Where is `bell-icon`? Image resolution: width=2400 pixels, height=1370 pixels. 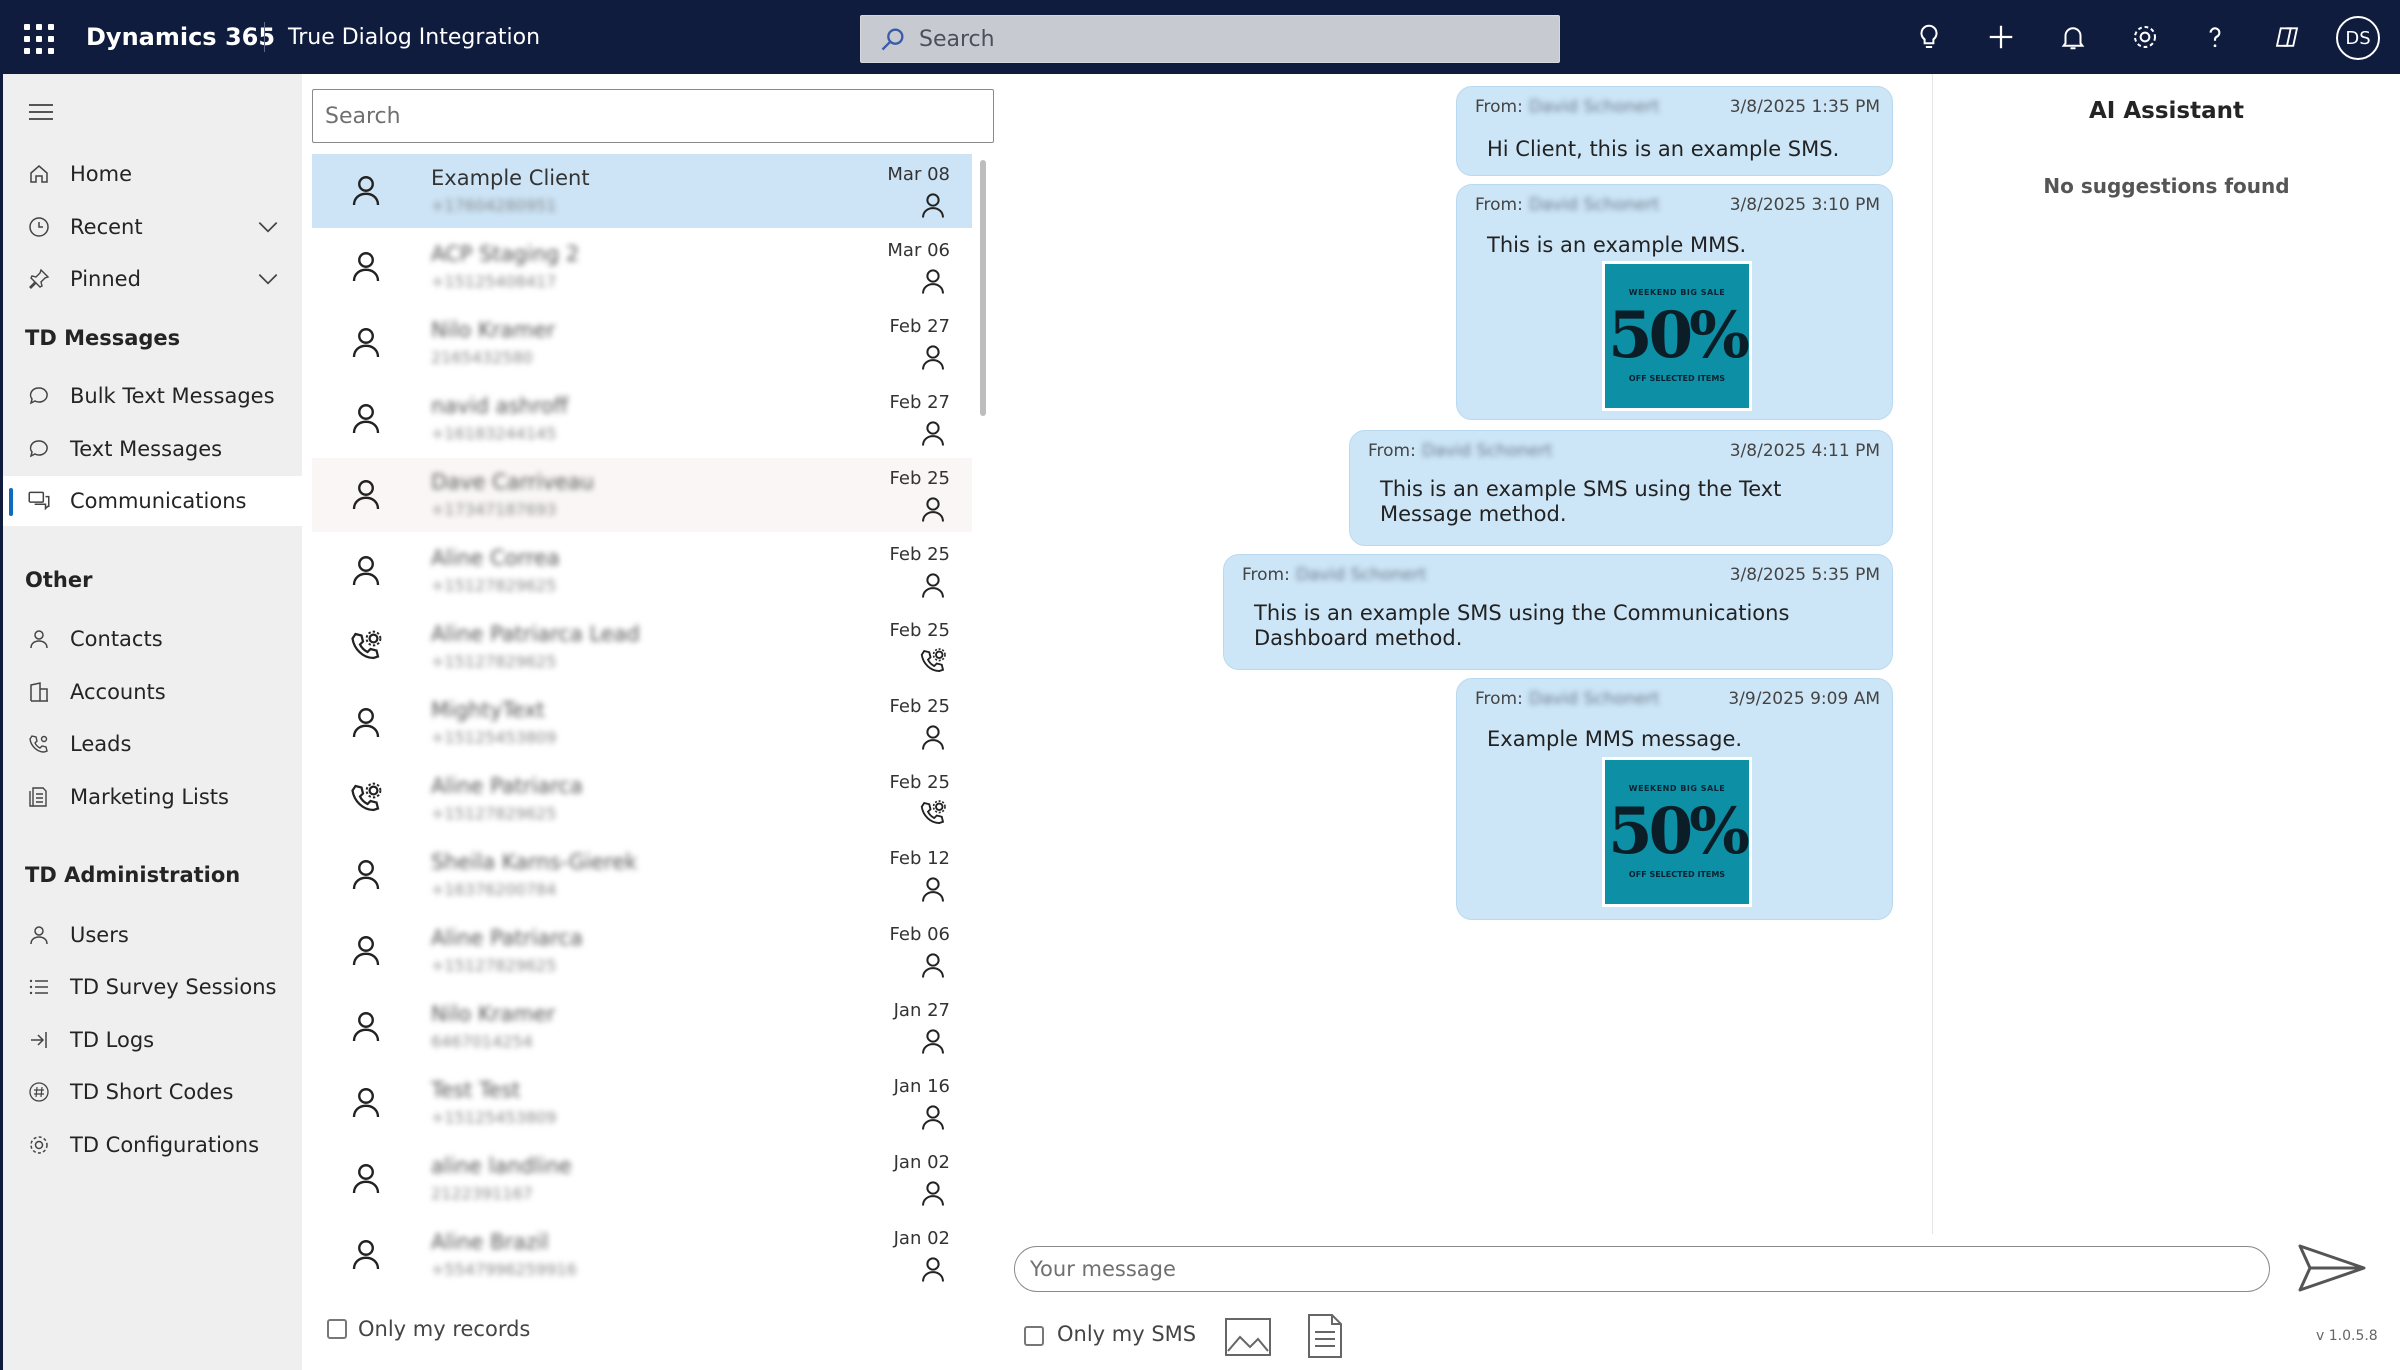
bell-icon is located at coordinates (2073, 37).